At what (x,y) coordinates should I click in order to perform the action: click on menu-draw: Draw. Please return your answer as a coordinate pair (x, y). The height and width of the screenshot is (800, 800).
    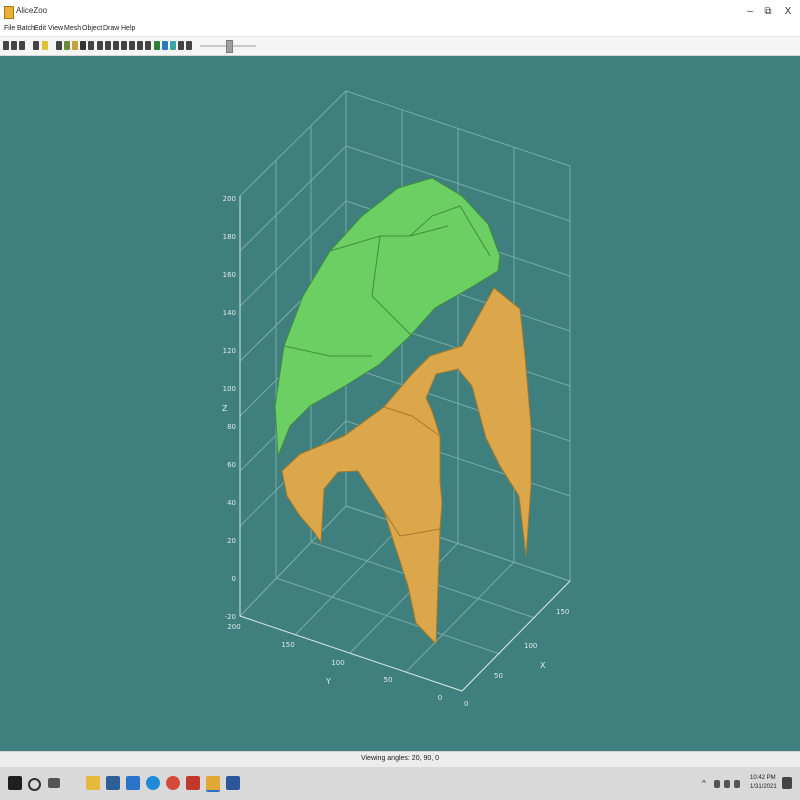
    Looking at the image, I should click on (111, 28).